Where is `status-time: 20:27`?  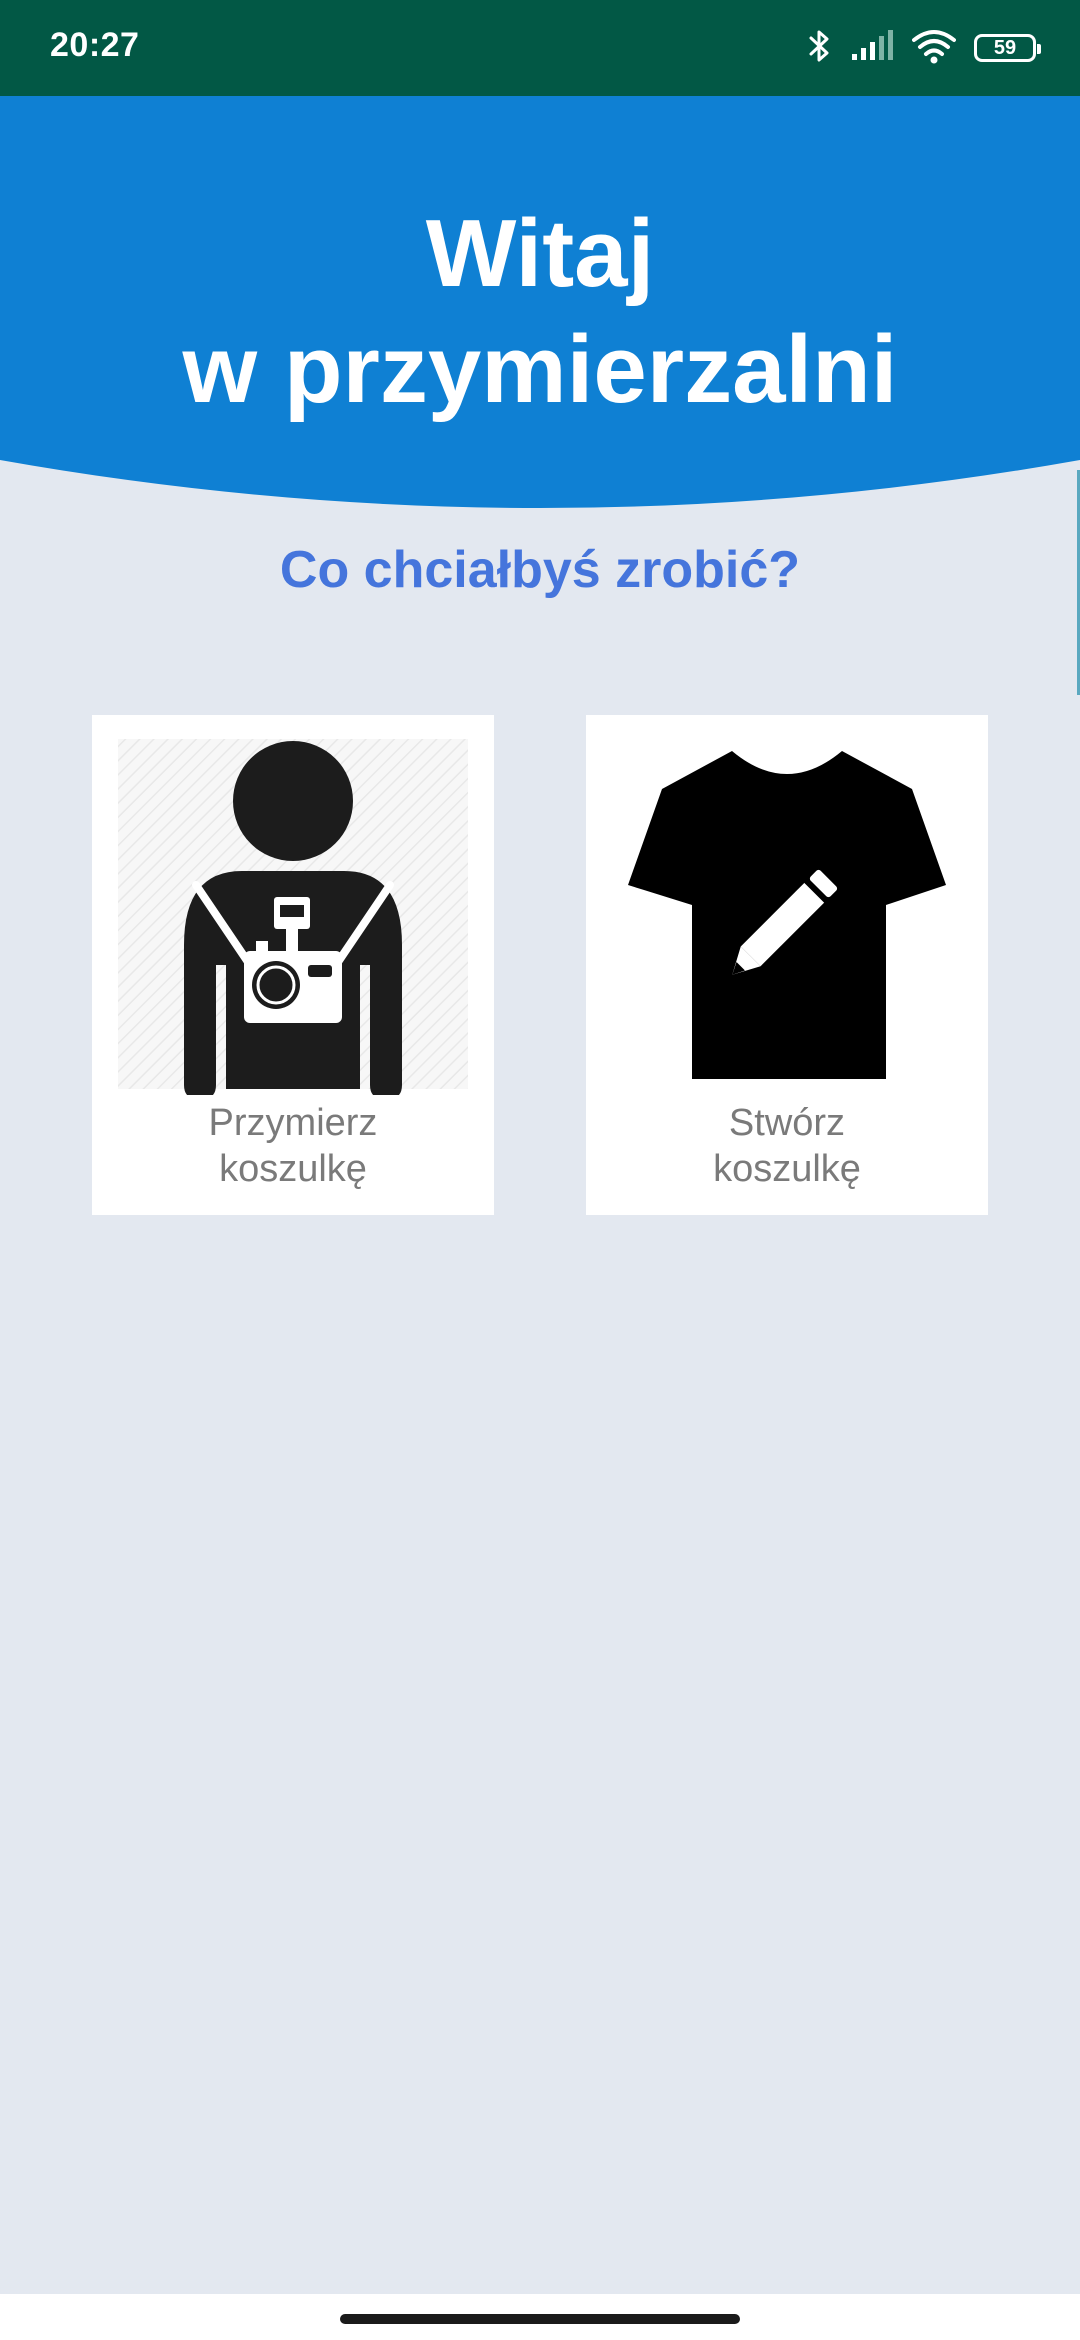
status-time: 20:27 is located at coordinates (95, 45).